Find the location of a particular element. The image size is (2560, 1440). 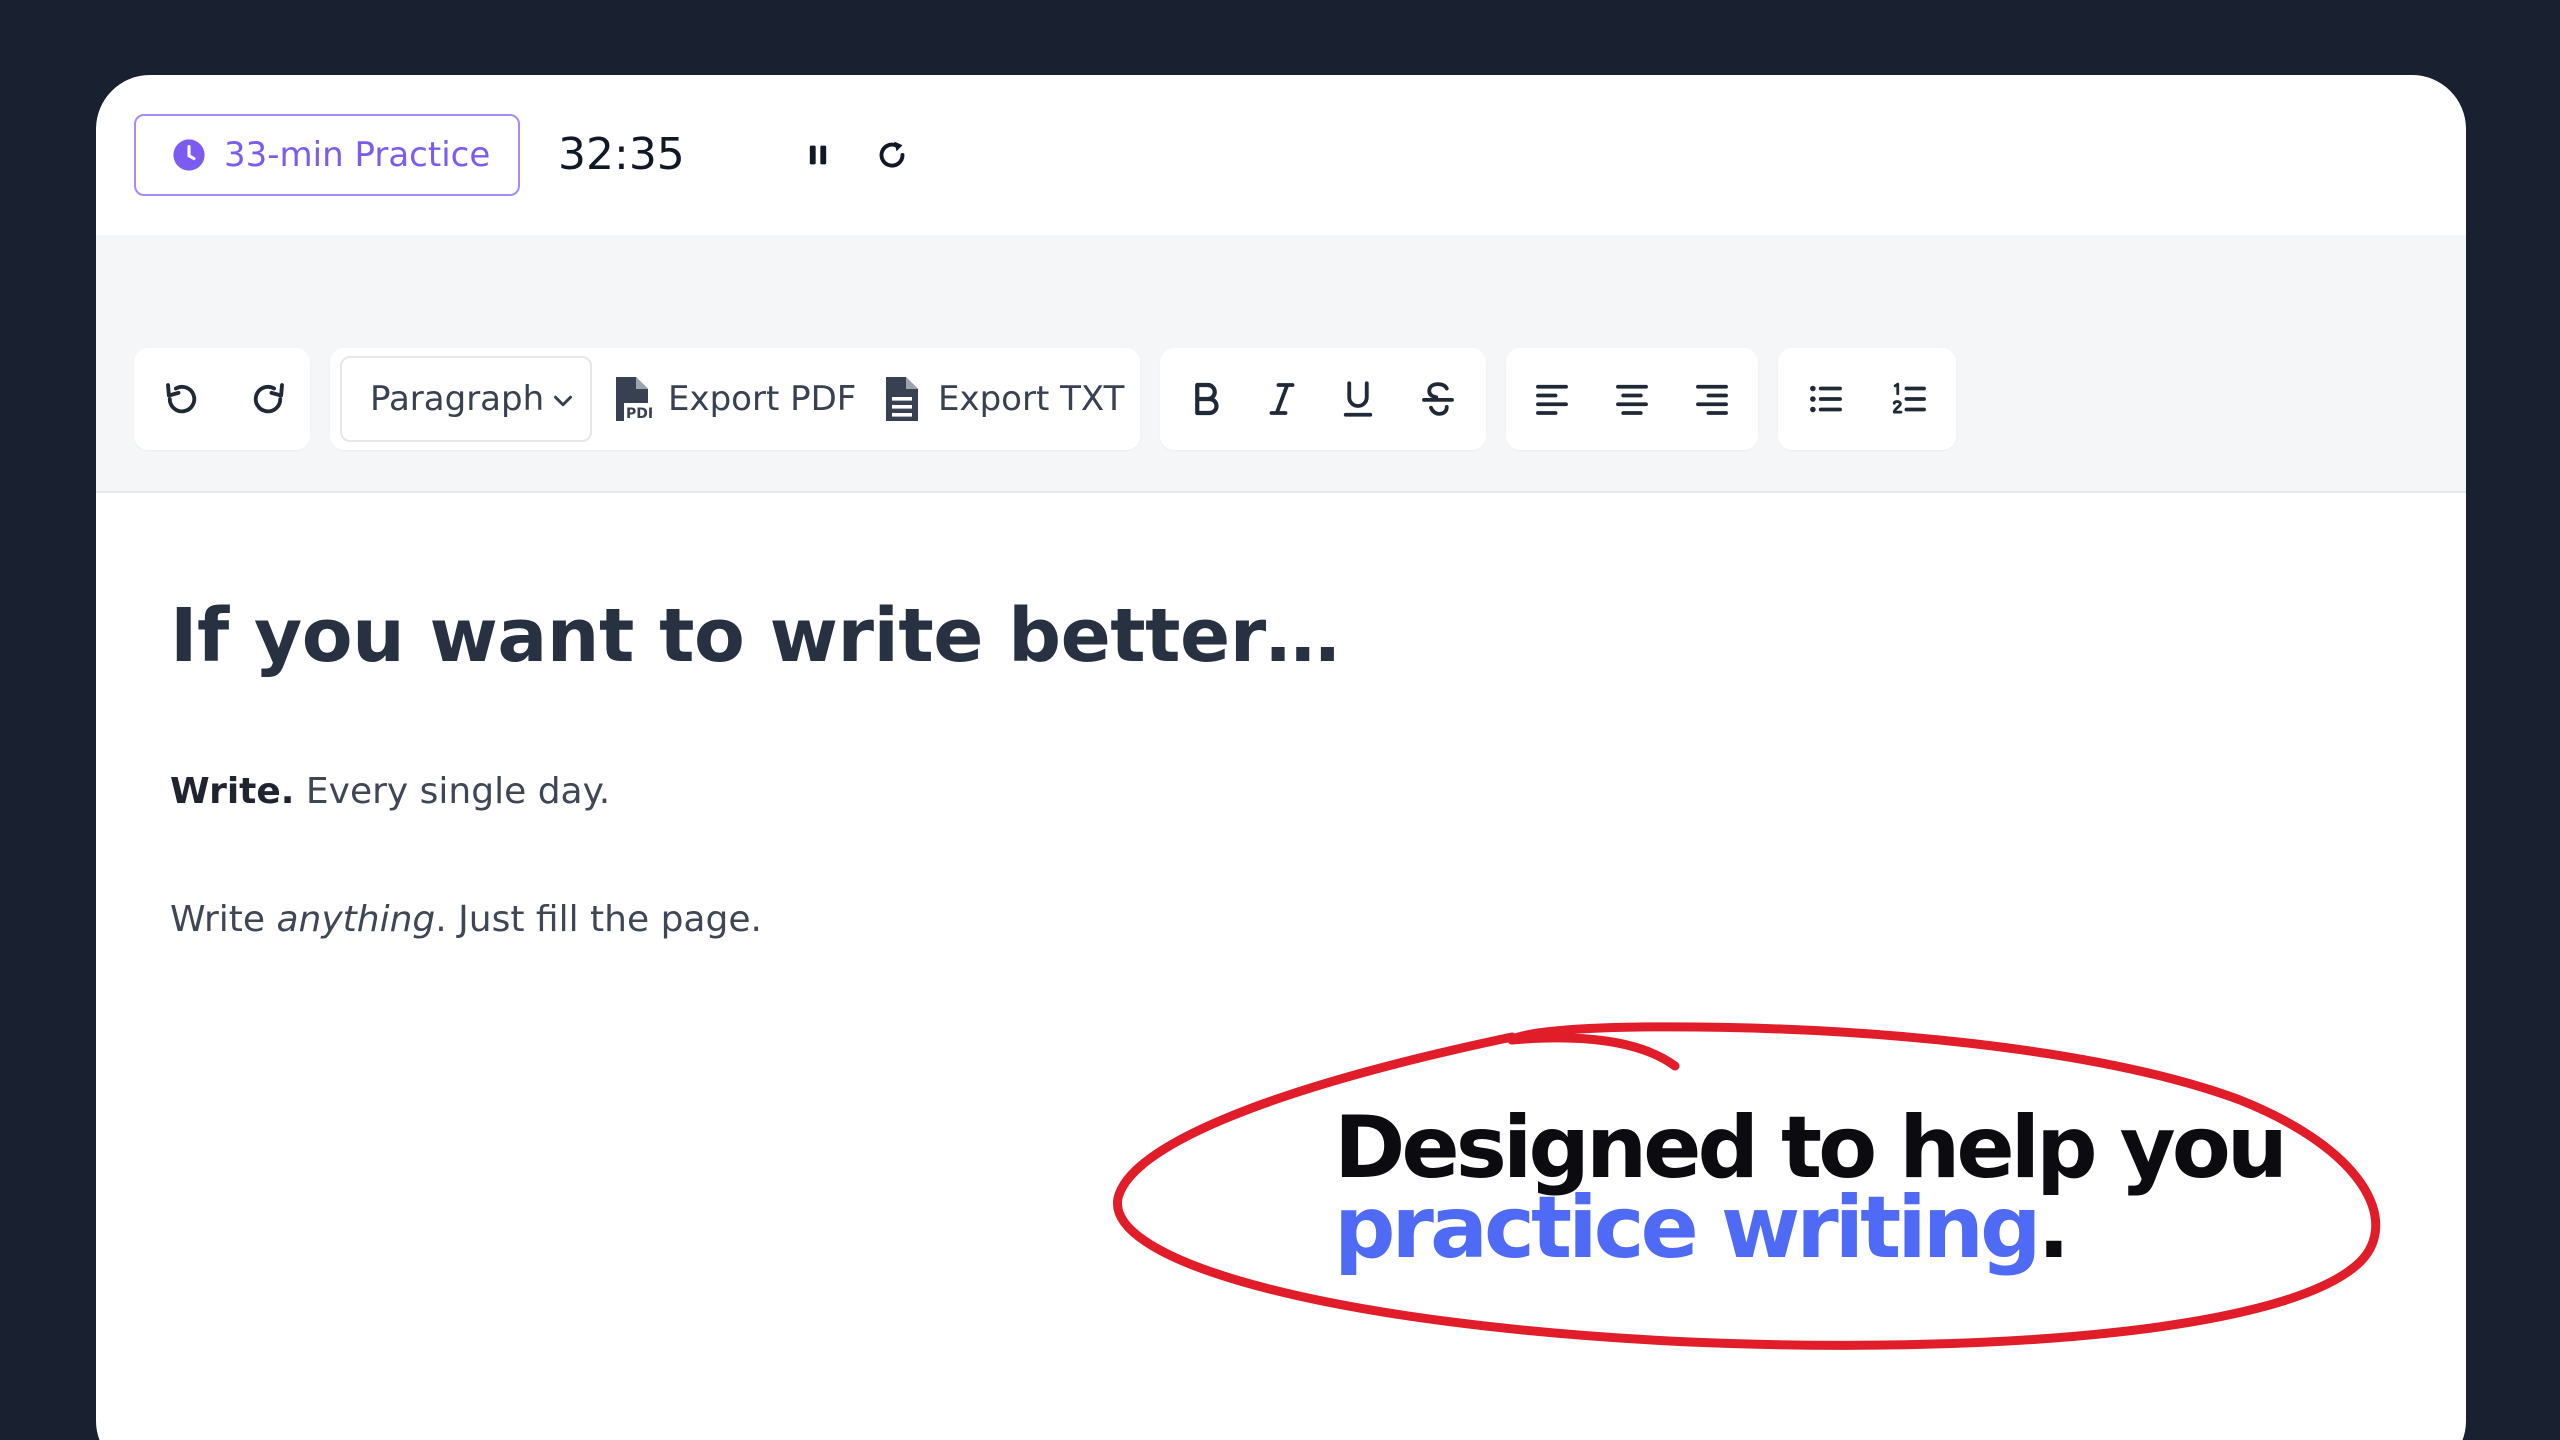

strikethrough-button is located at coordinates (1438, 399).